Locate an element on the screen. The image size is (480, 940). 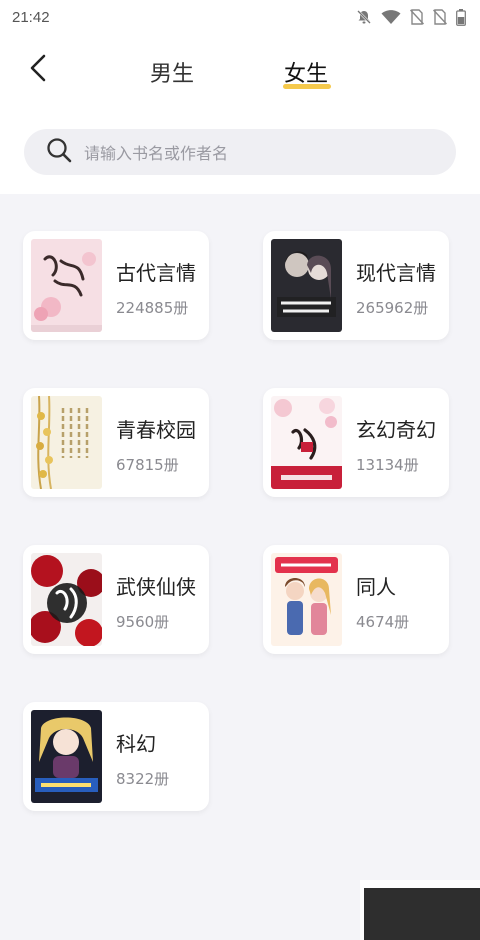
back-arrow-icon is located at coordinates (38, 70).